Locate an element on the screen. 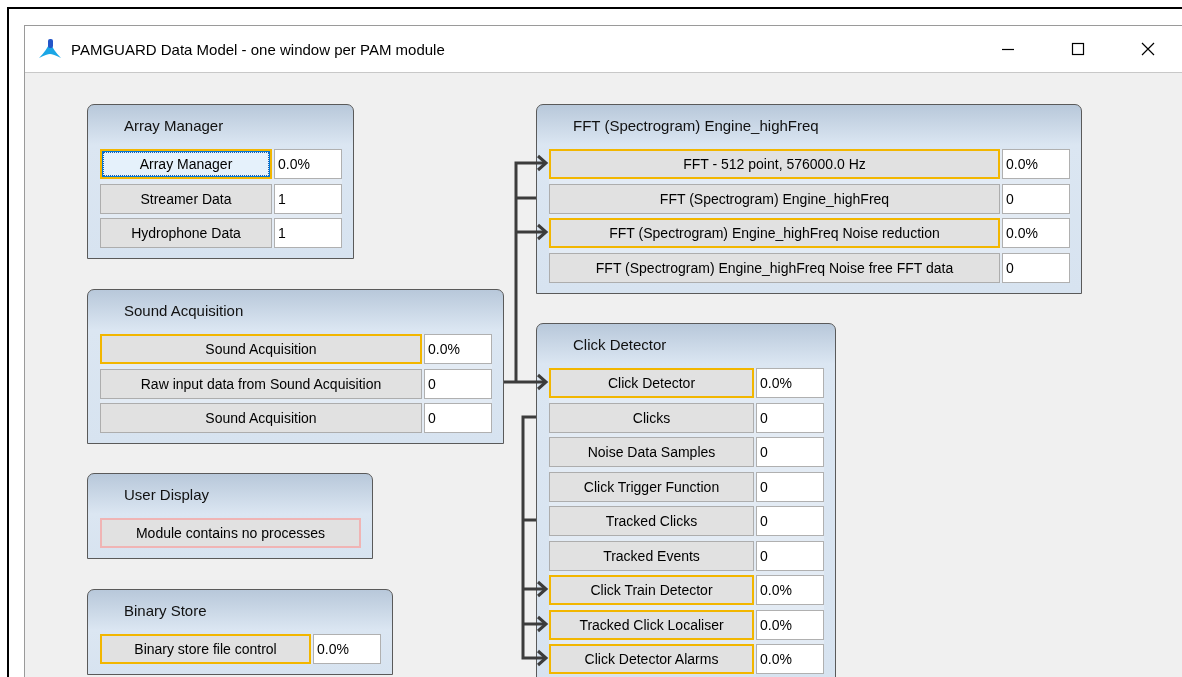 The height and width of the screenshot is (677, 1182). process-button: Click Trigger Function is located at coordinates (651, 486).